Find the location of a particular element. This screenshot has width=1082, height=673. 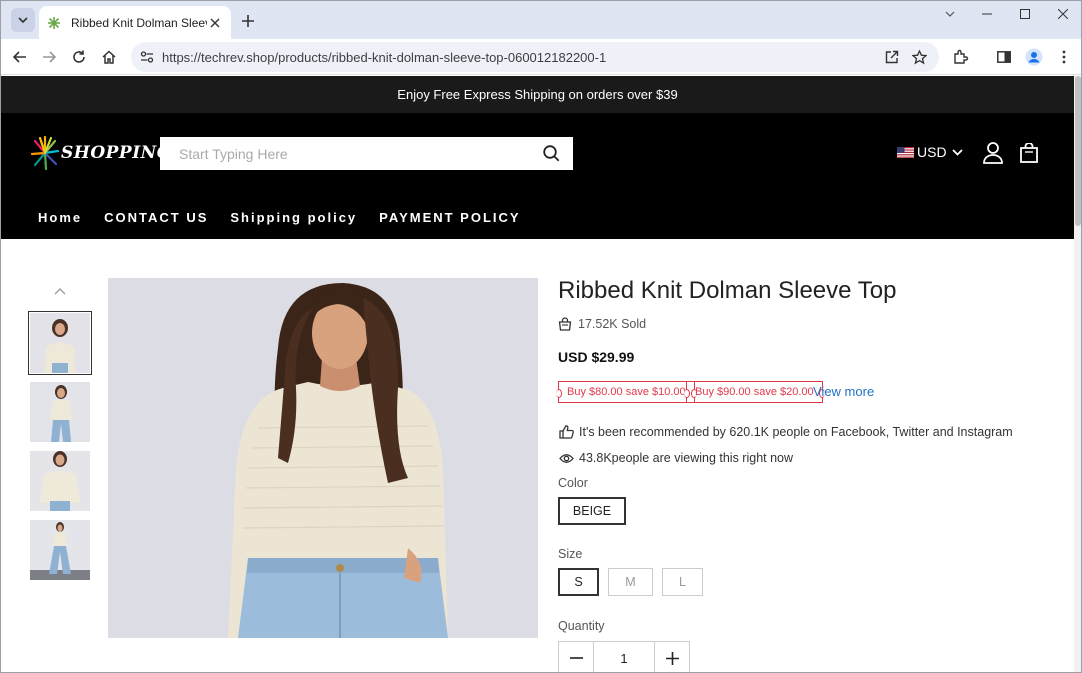

view-more-link: View more is located at coordinates (843, 391).